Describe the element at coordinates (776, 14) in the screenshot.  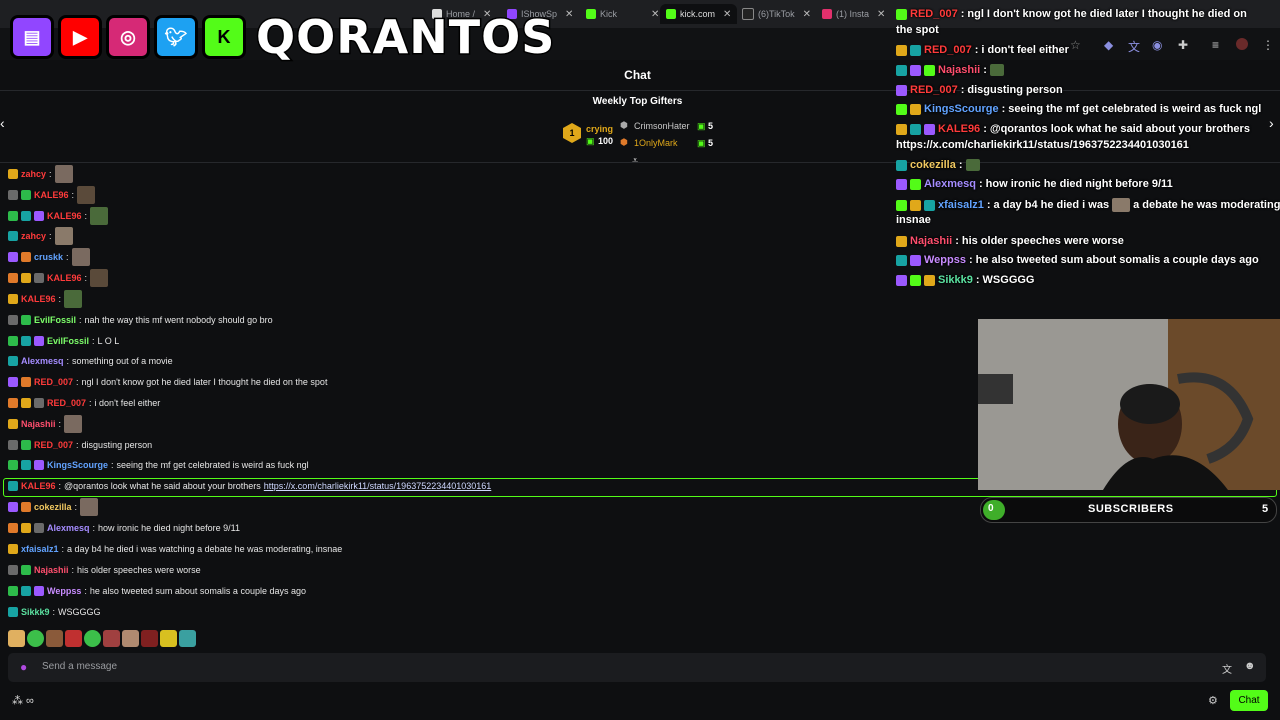
I see `browser-tab: (6)TikTok ✕` at that location.